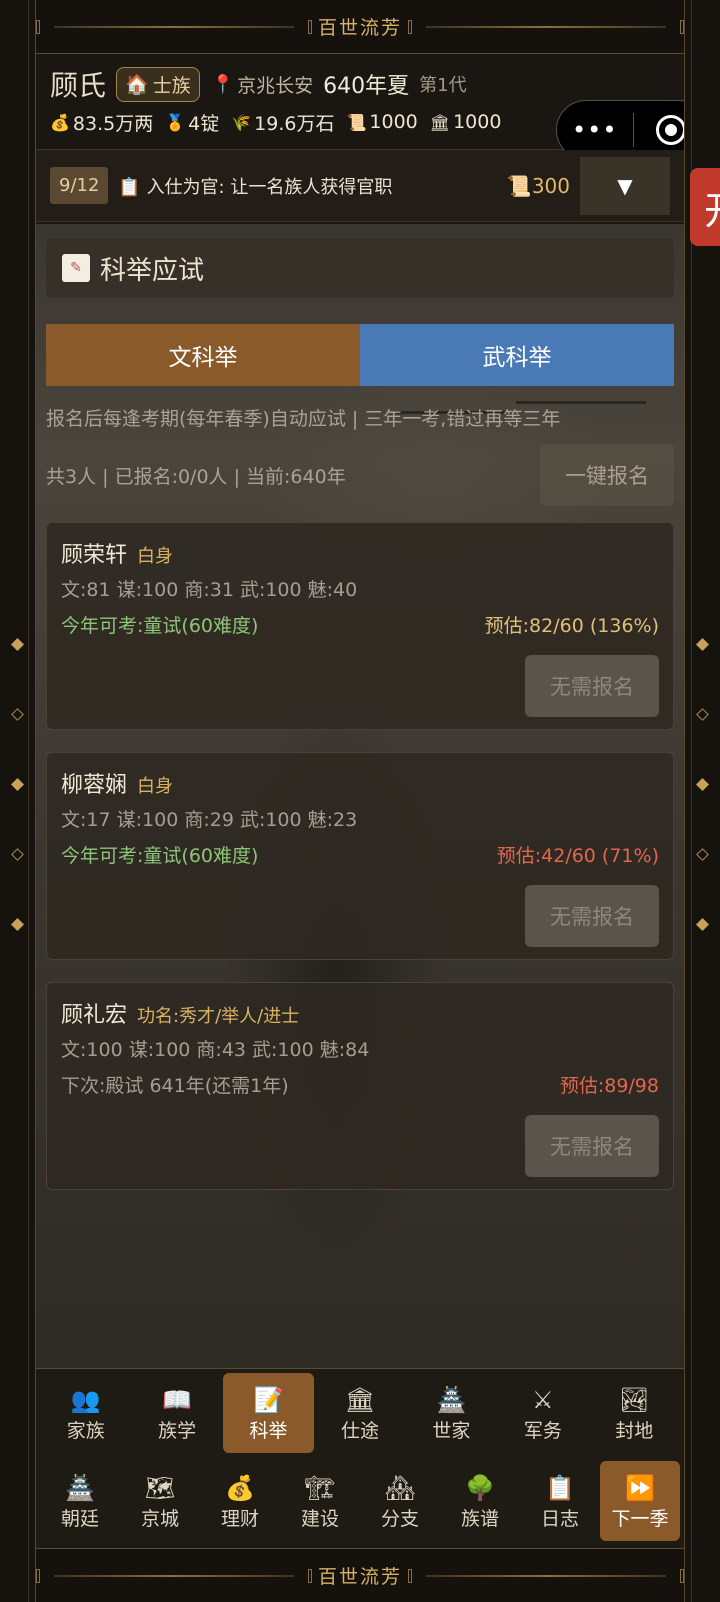  Describe the element at coordinates (94, 1013) in the screenshot. I see `member-name: 顾礼宏` at that location.